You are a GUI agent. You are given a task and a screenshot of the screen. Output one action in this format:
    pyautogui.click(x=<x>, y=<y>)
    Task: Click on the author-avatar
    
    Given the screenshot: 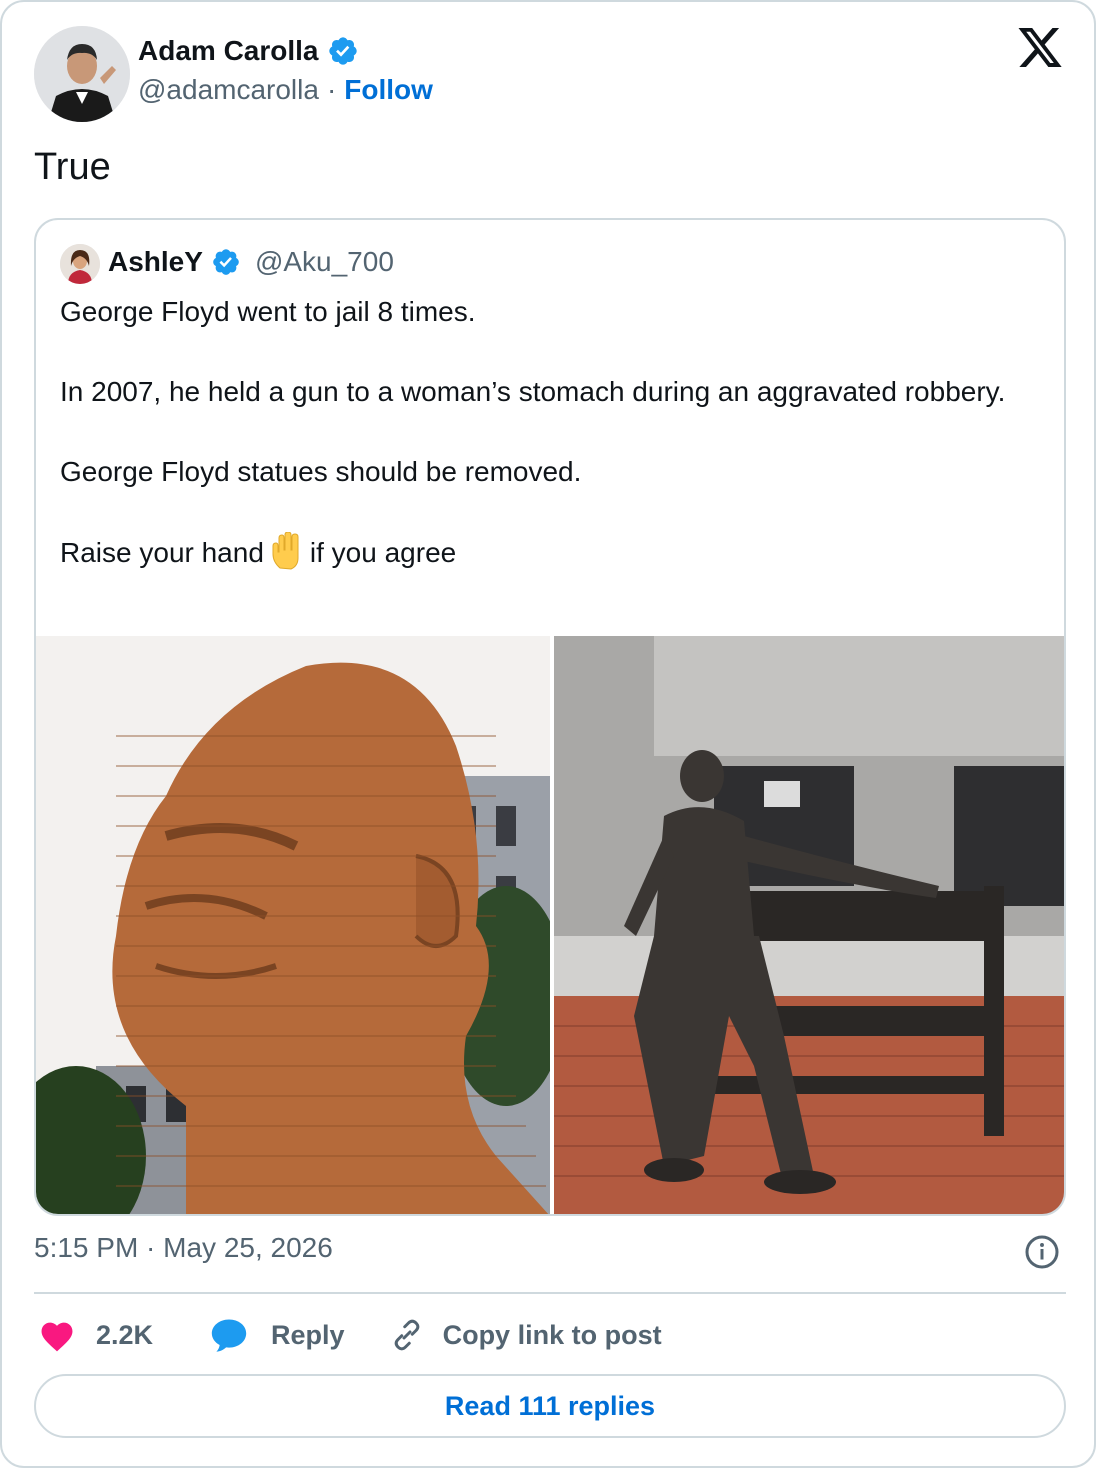 What is the action you would take?
    pyautogui.click(x=82, y=74)
    